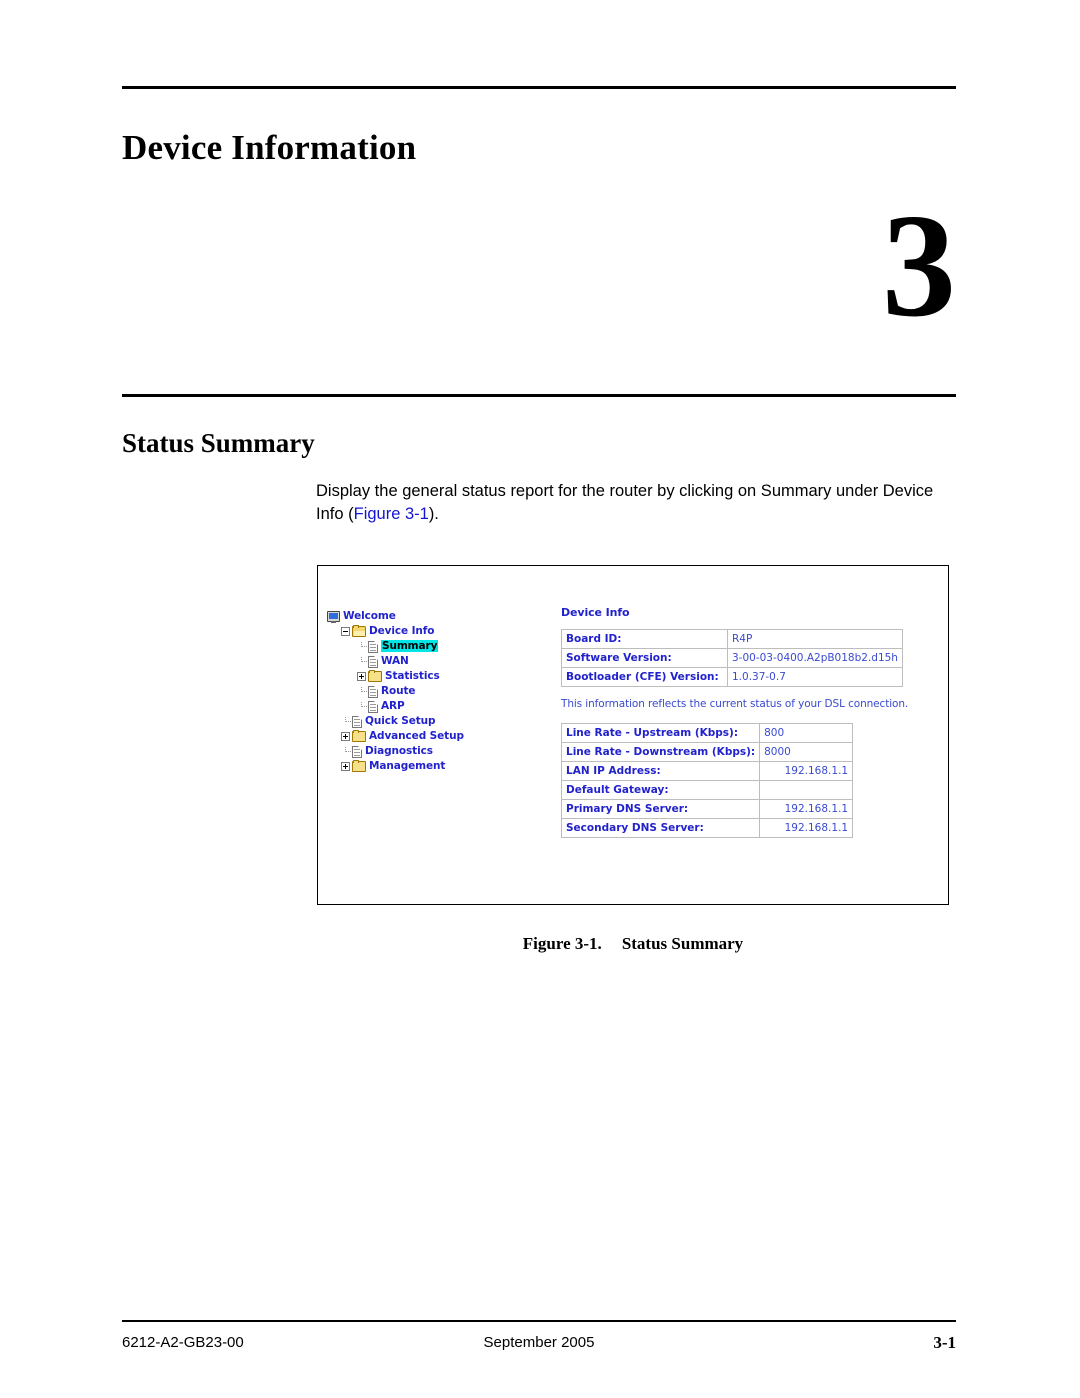  What do you see at coordinates (806, 733) in the screenshot?
I see `row-value: 800` at bounding box center [806, 733].